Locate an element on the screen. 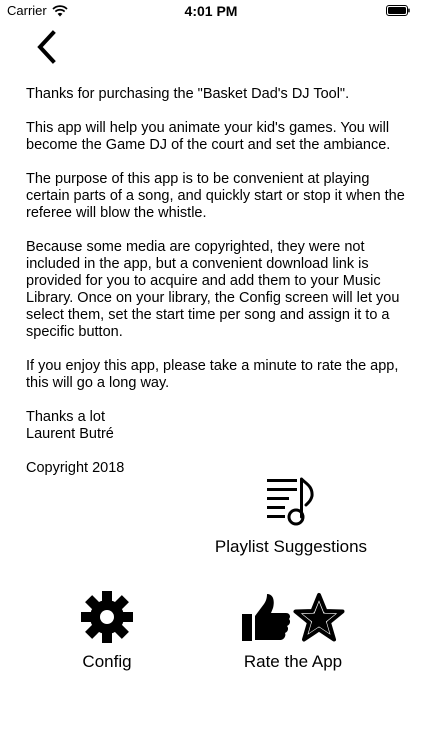  config-label: Config is located at coordinates (107, 661).